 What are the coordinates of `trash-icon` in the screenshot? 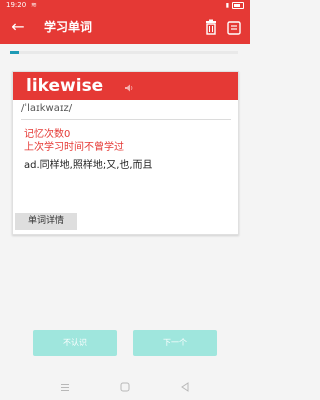 It's located at (211, 27).